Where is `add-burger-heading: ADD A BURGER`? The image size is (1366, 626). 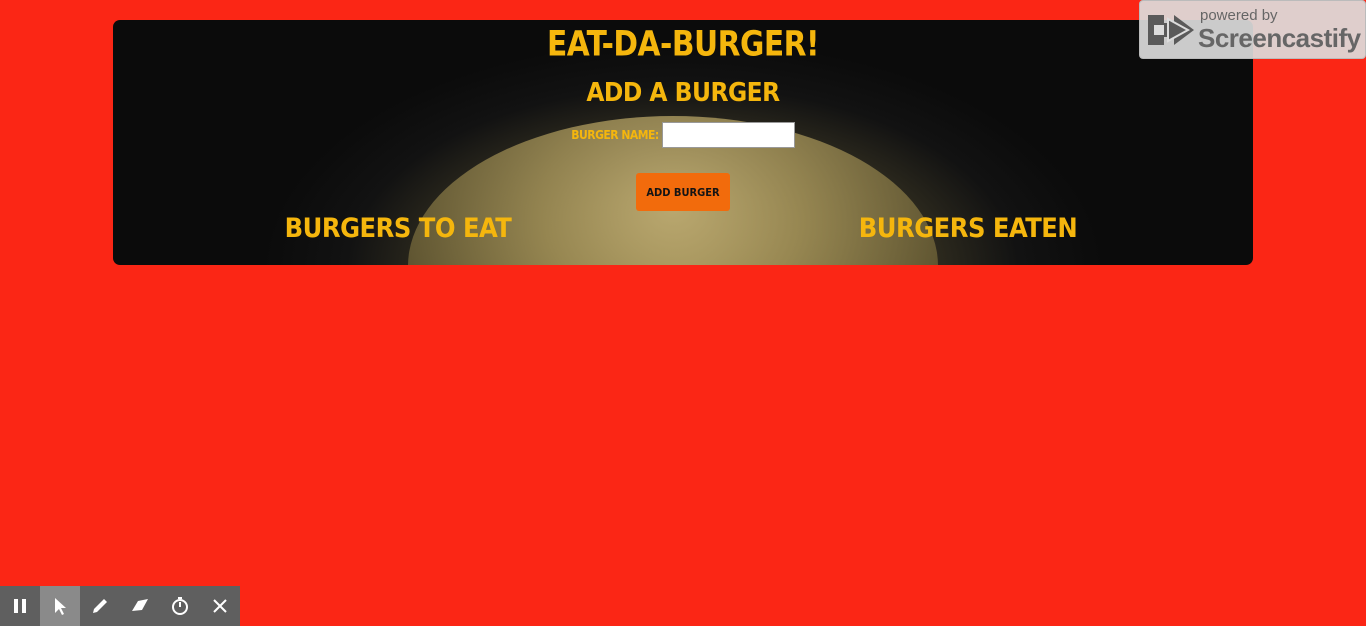 add-burger-heading: ADD A BURGER is located at coordinates (683, 93).